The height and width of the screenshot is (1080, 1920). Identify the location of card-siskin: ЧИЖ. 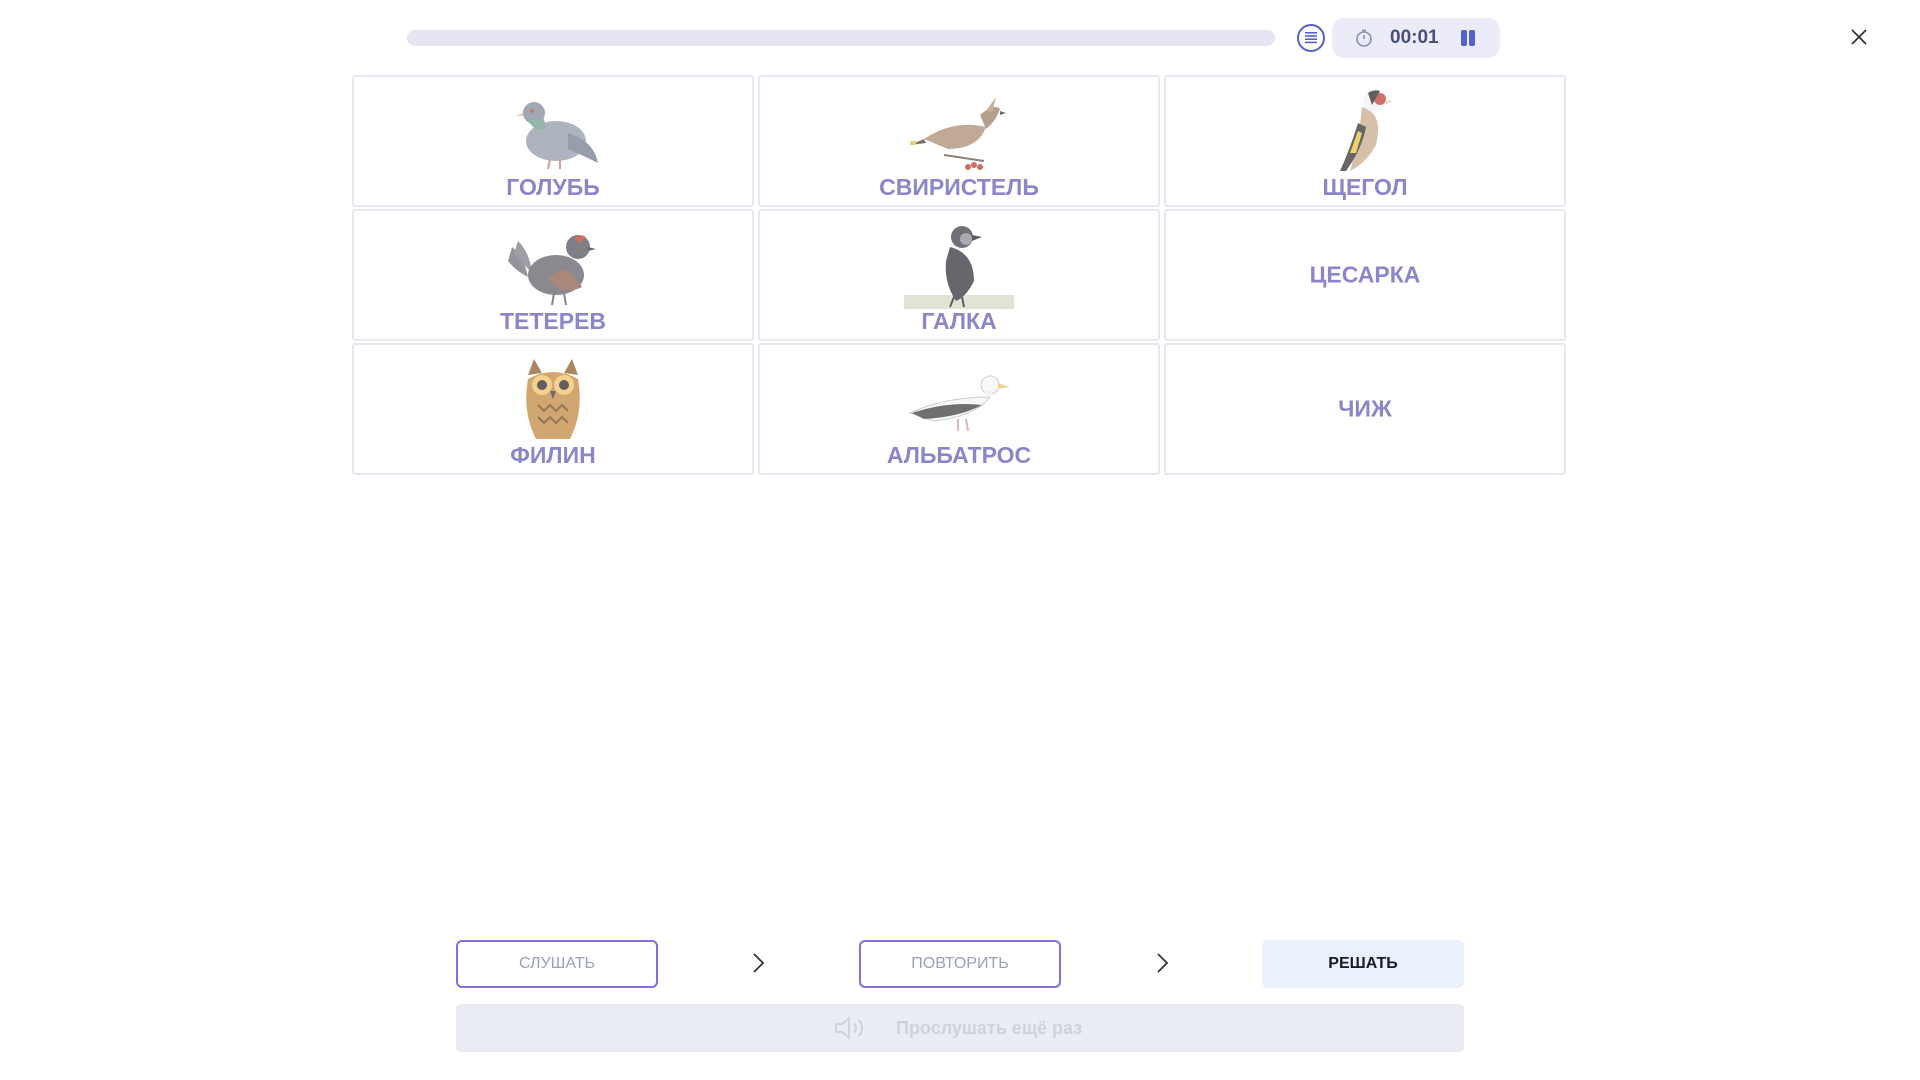
(1365, 409).